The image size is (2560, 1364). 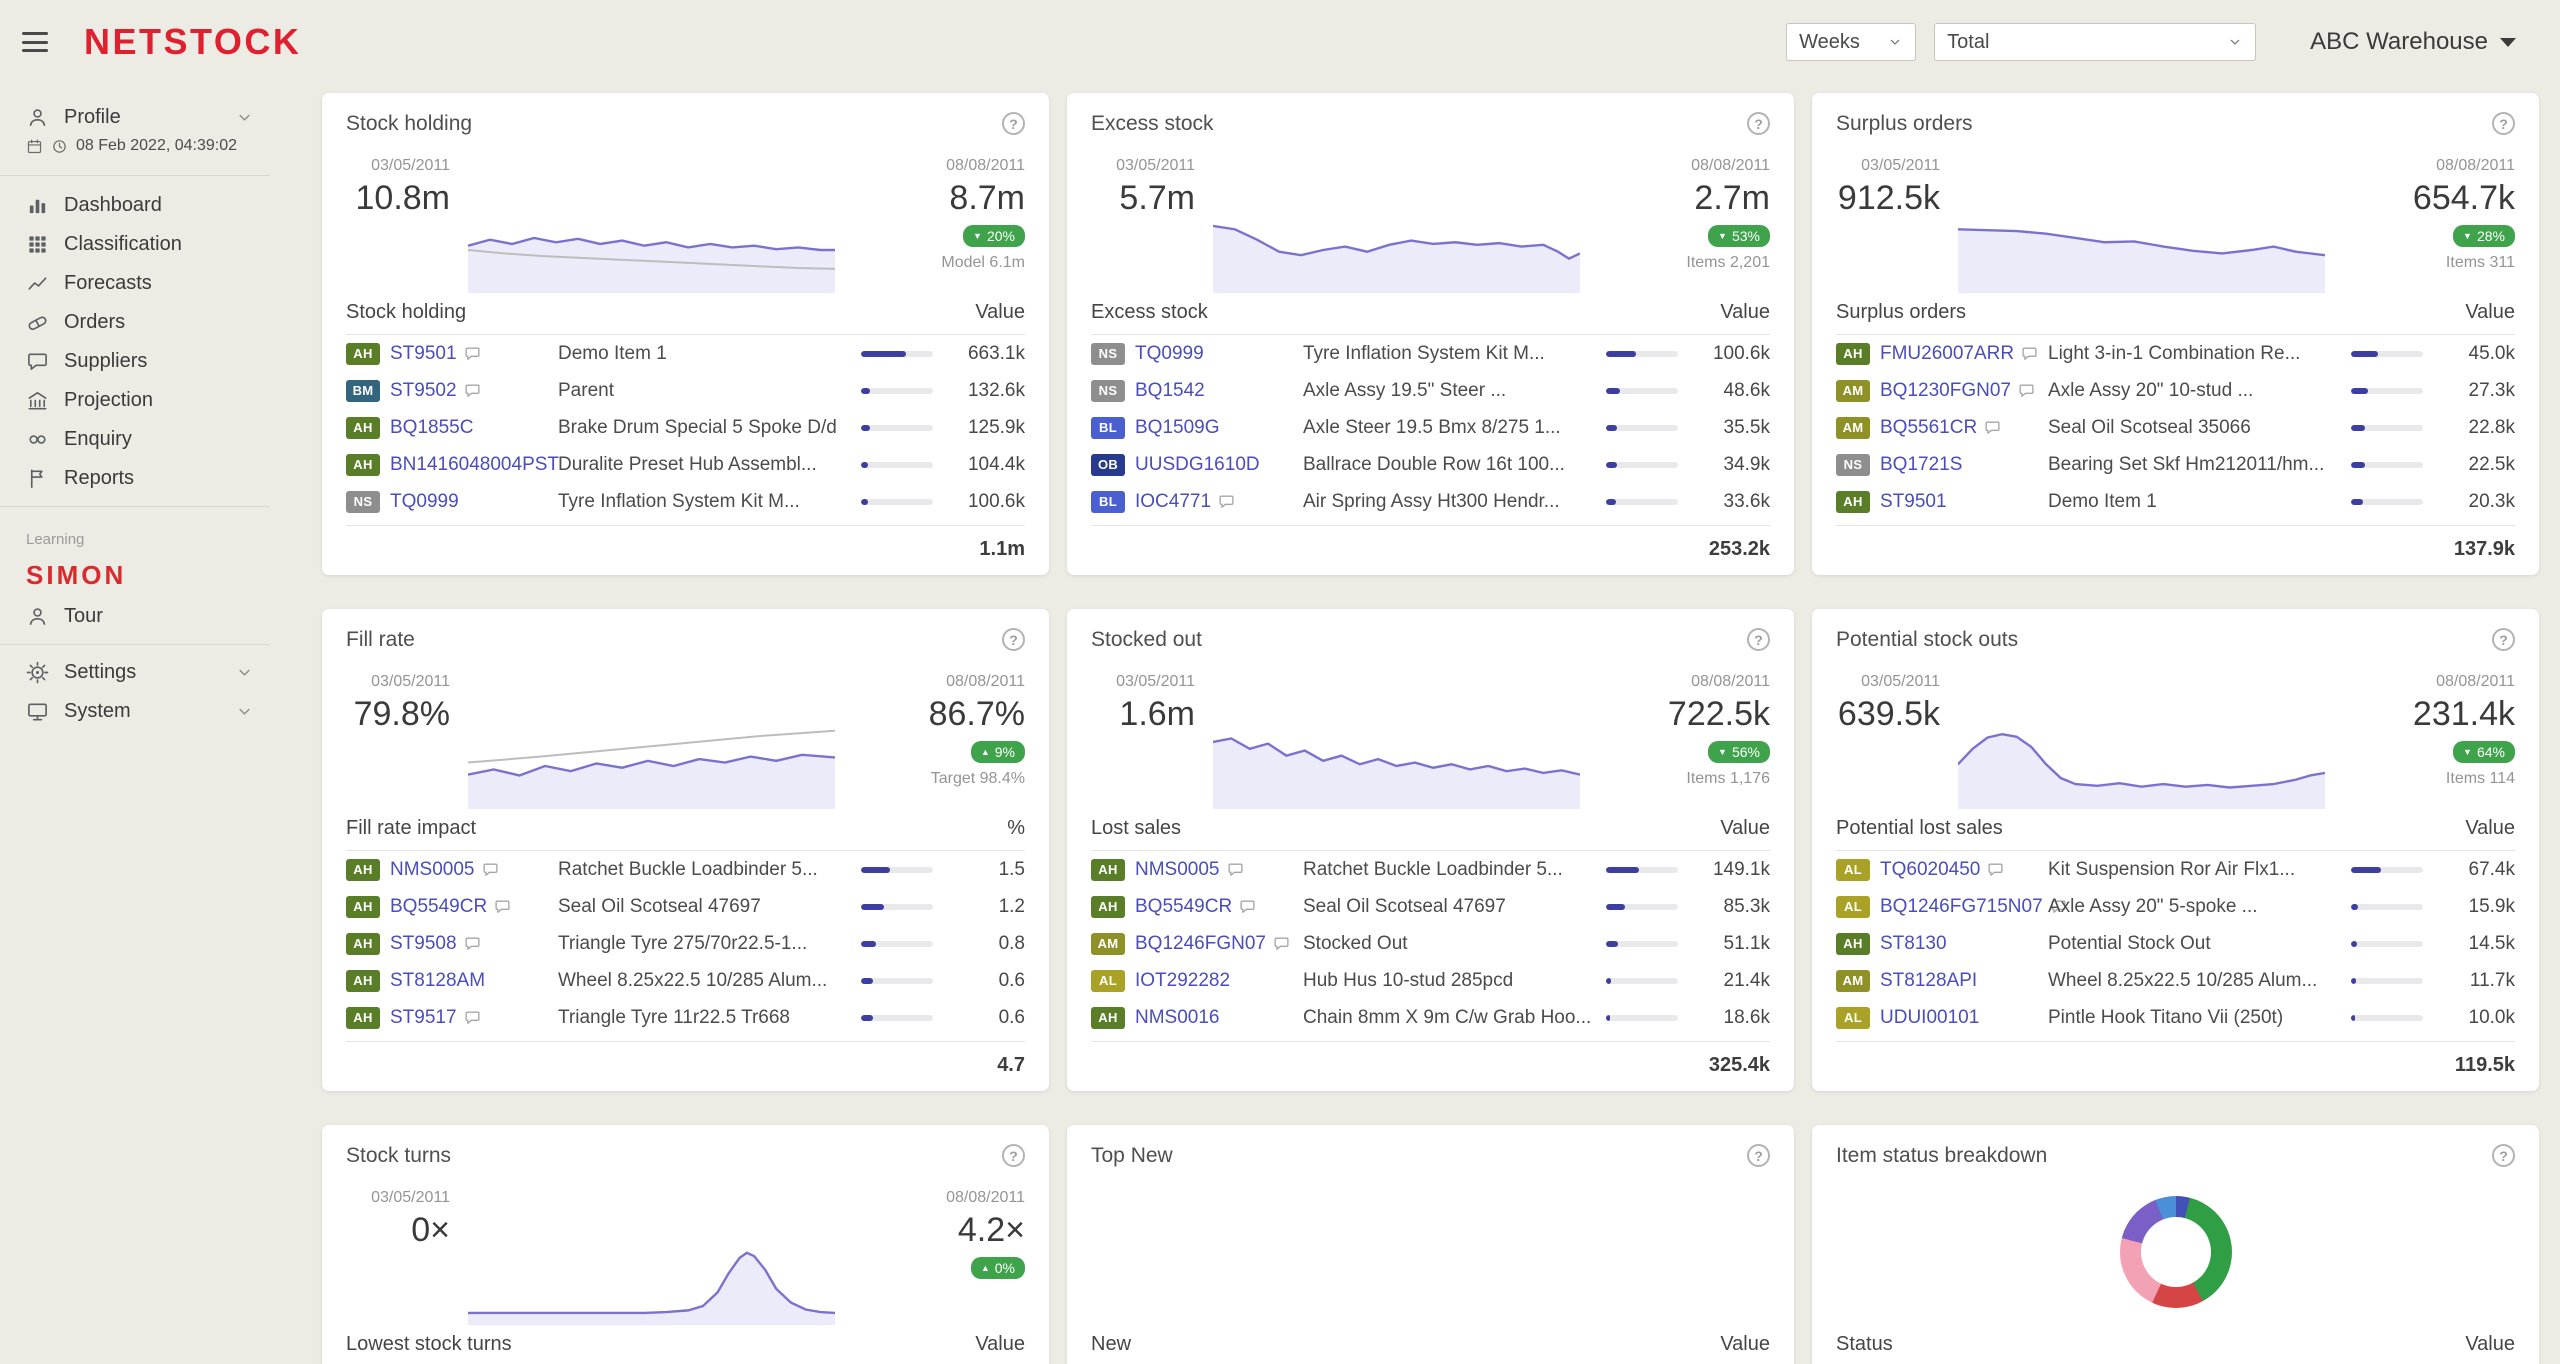 What do you see at coordinates (423, 391) in the screenshot?
I see `item-code-link: ST9502` at bounding box center [423, 391].